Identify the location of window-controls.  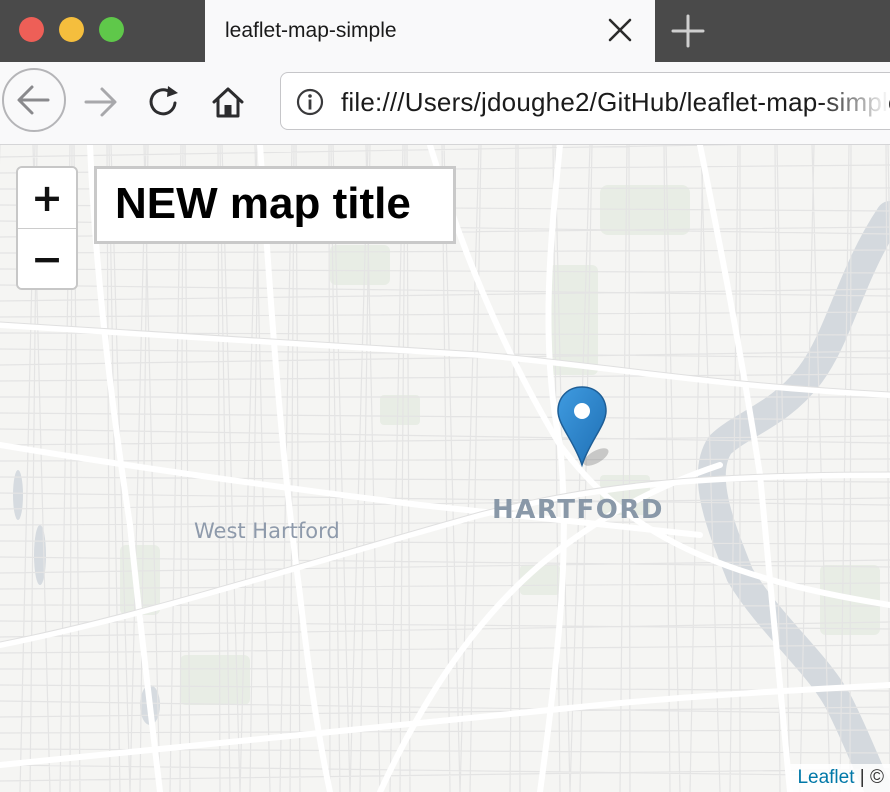
(102, 31).